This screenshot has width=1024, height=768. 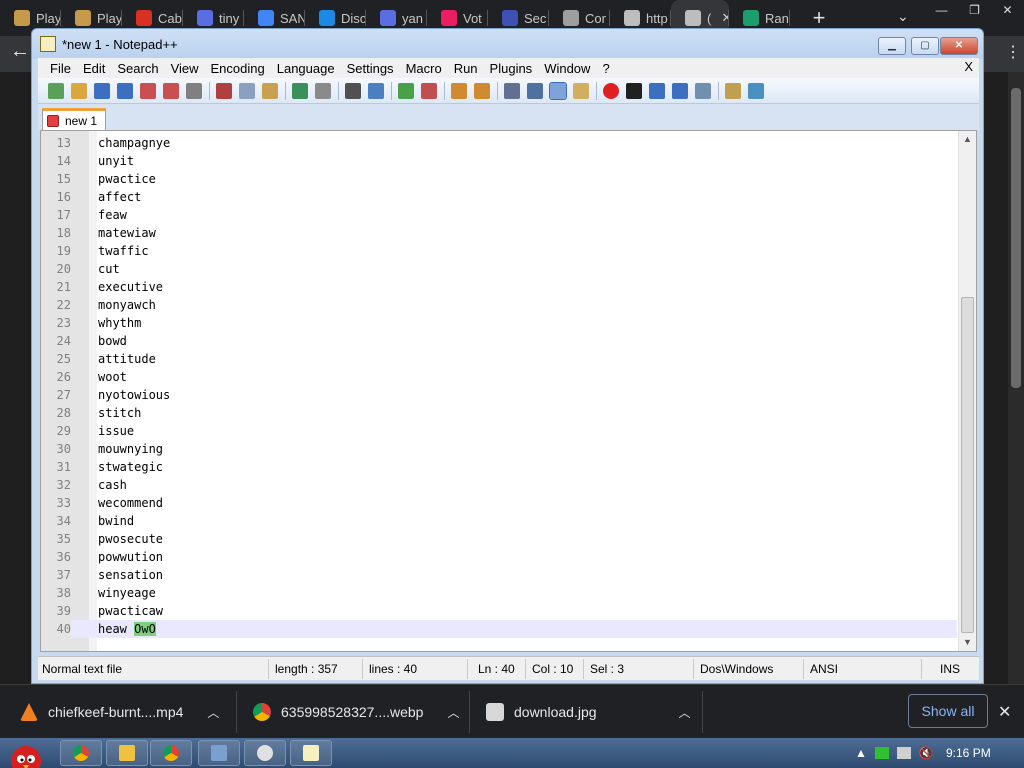 I want to click on word-wrap-icon, so click(x=512, y=90).